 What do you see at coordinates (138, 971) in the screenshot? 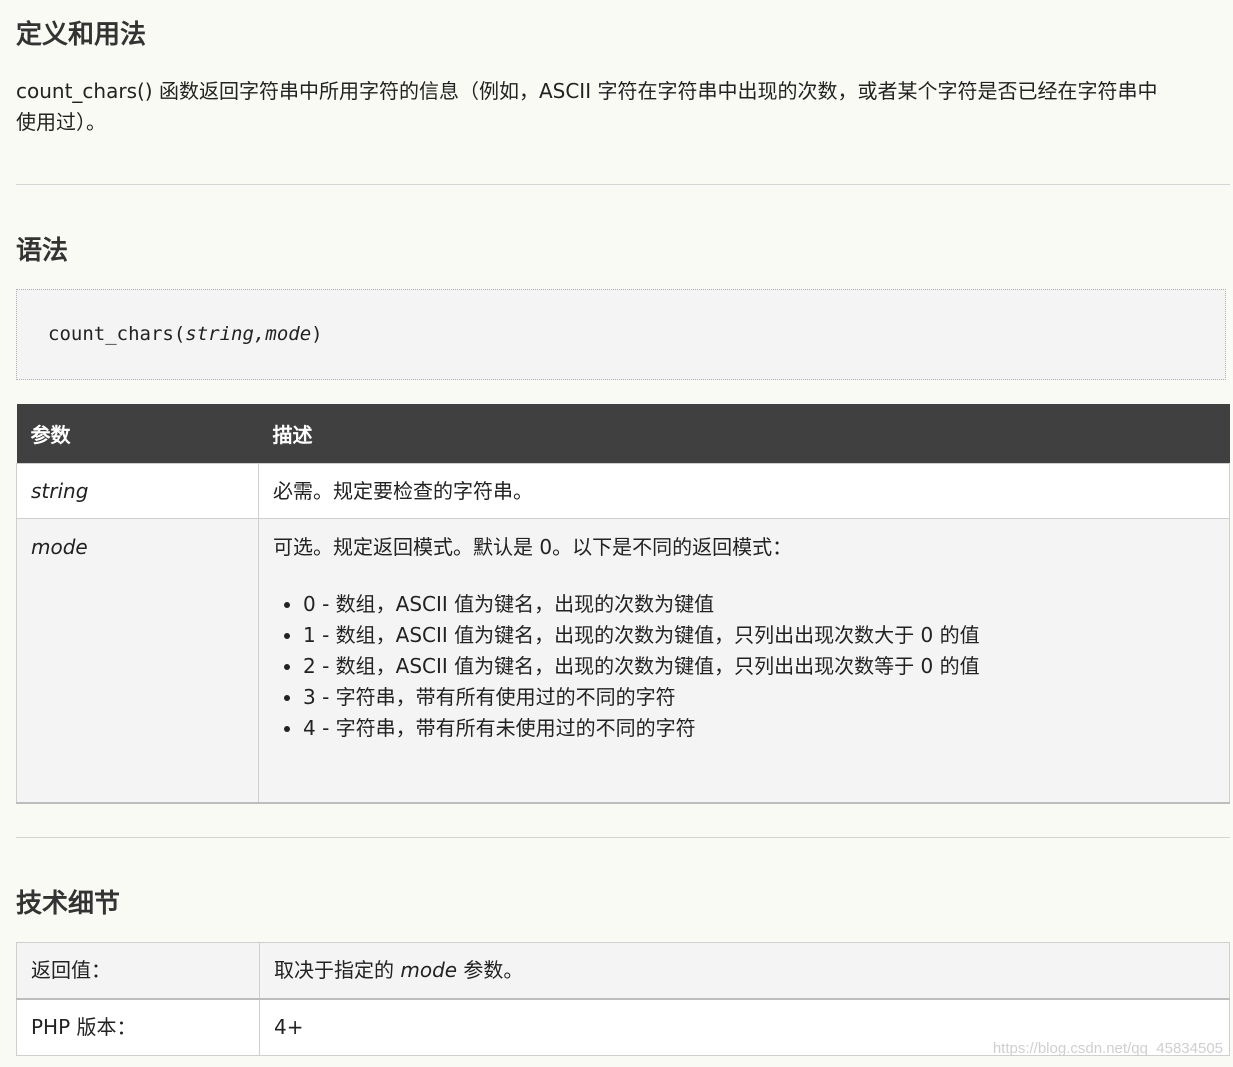
I see `return-value-label: 返回值：` at bounding box center [138, 971].